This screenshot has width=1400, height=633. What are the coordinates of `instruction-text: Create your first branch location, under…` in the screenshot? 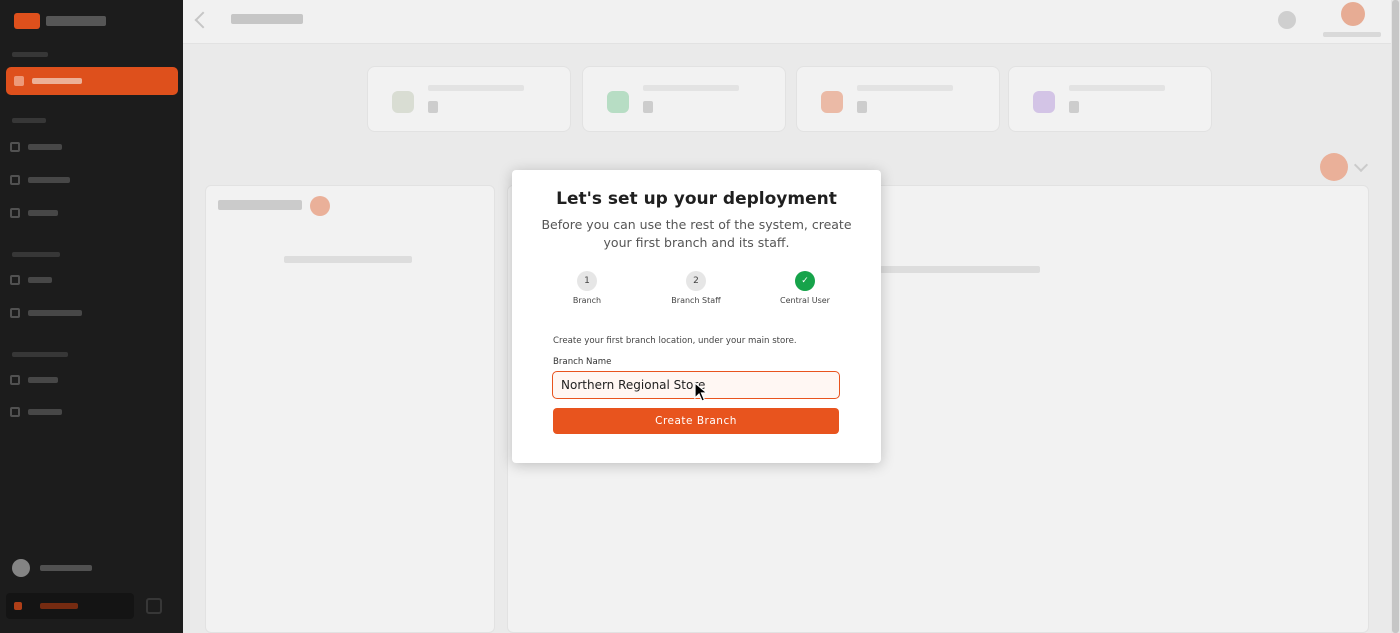 It's located at (675, 341).